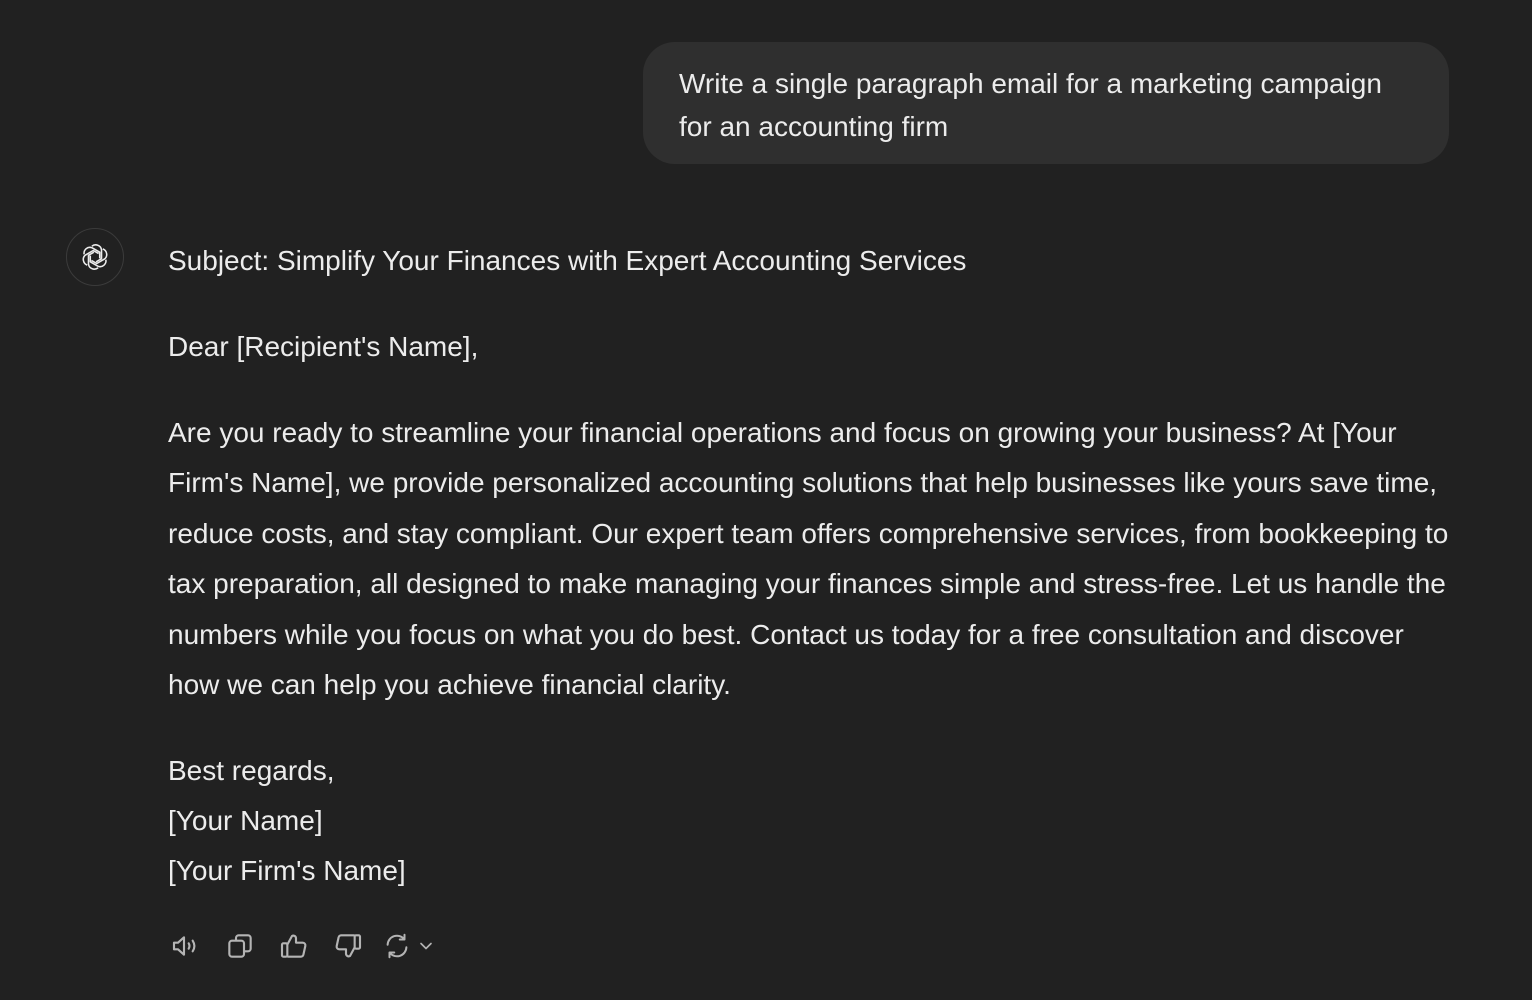 The width and height of the screenshot is (1532, 1000). I want to click on assistant-avatar, so click(95, 257).